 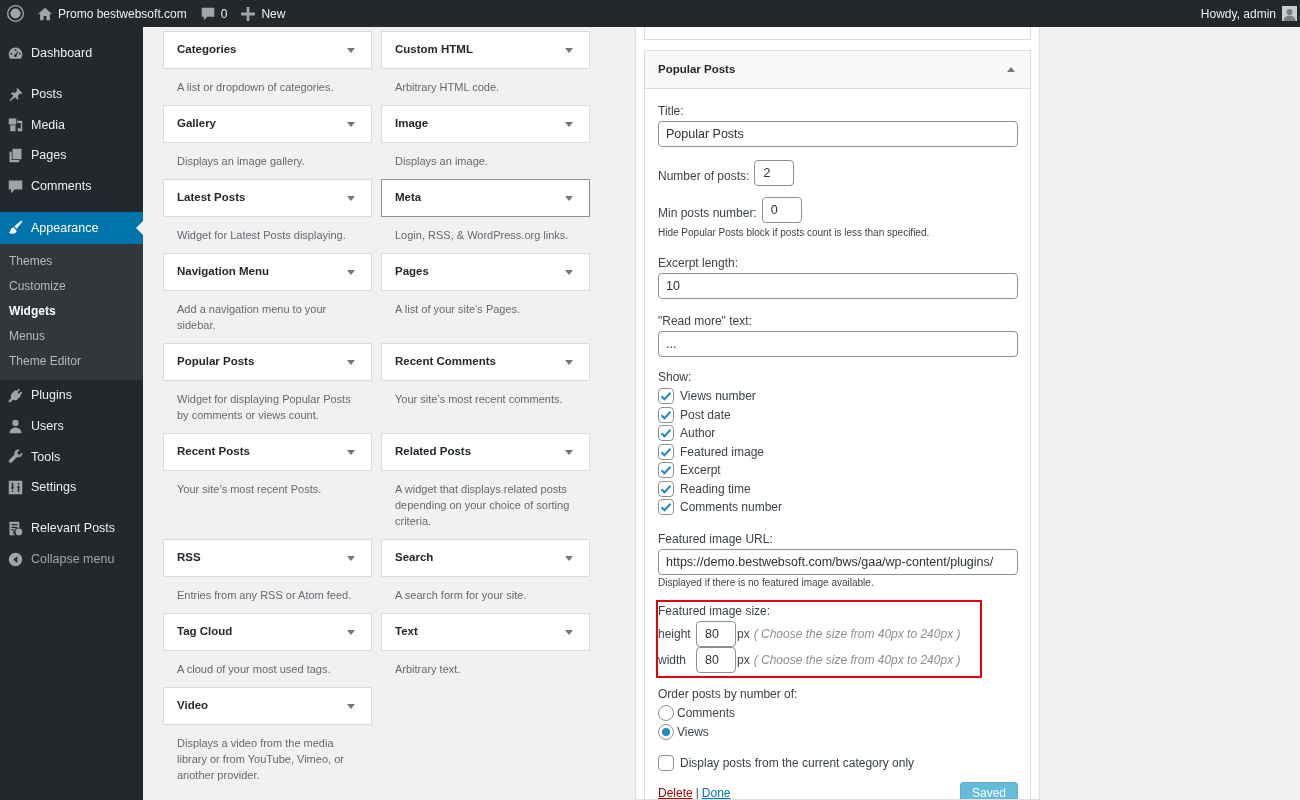 I want to click on menu-item: Relevant Posts, so click(x=71, y=528).